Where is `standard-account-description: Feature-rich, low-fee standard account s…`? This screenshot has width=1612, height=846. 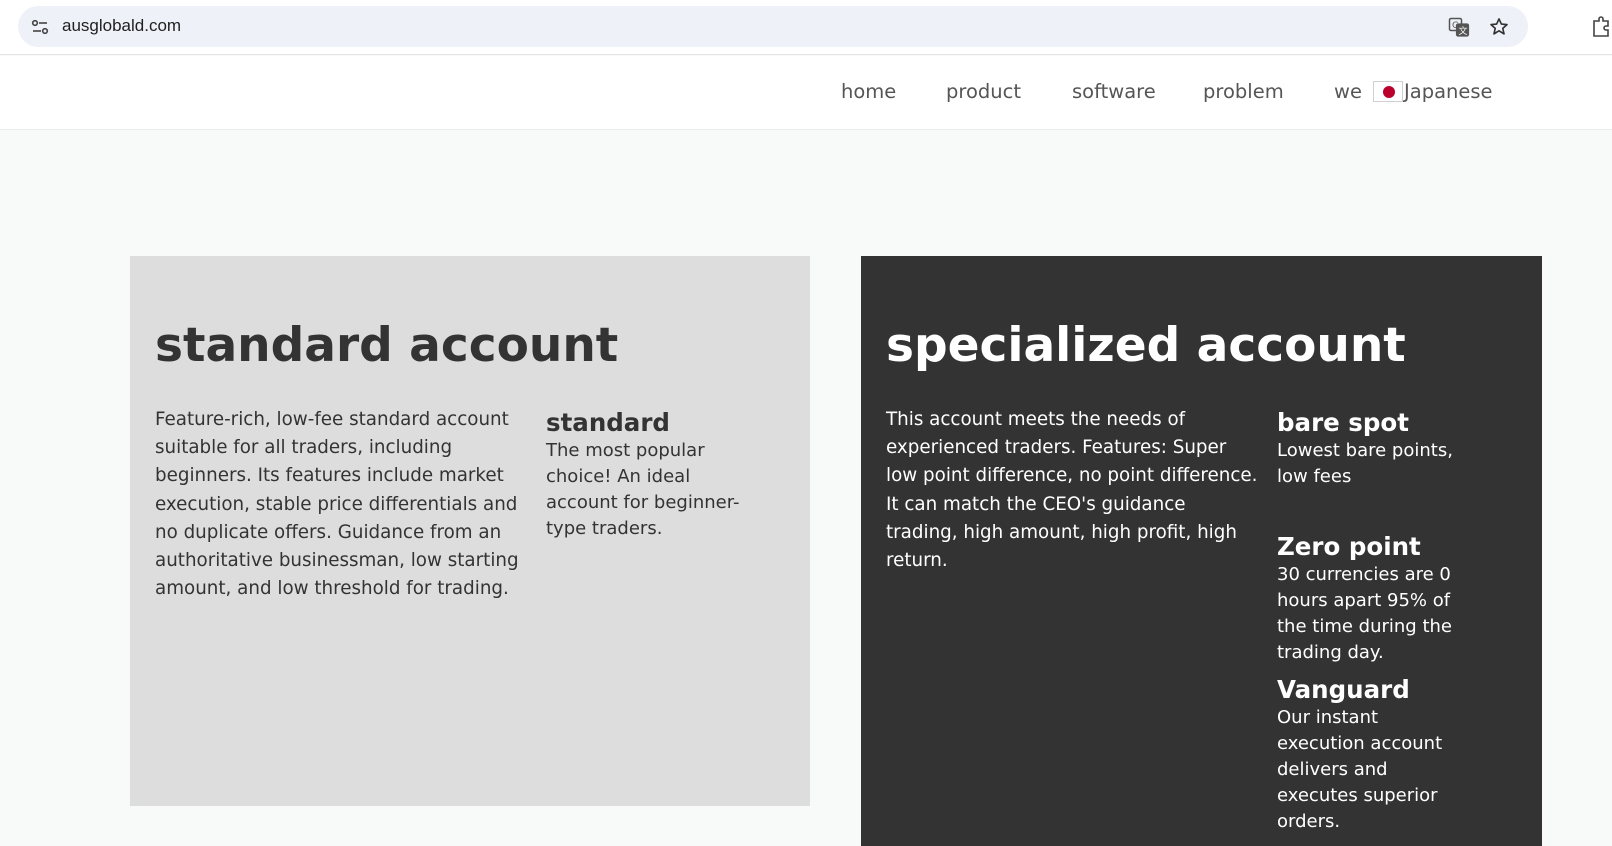 standard-account-description: Feature-rich, low-fee standard account s… is located at coordinates (337, 504).